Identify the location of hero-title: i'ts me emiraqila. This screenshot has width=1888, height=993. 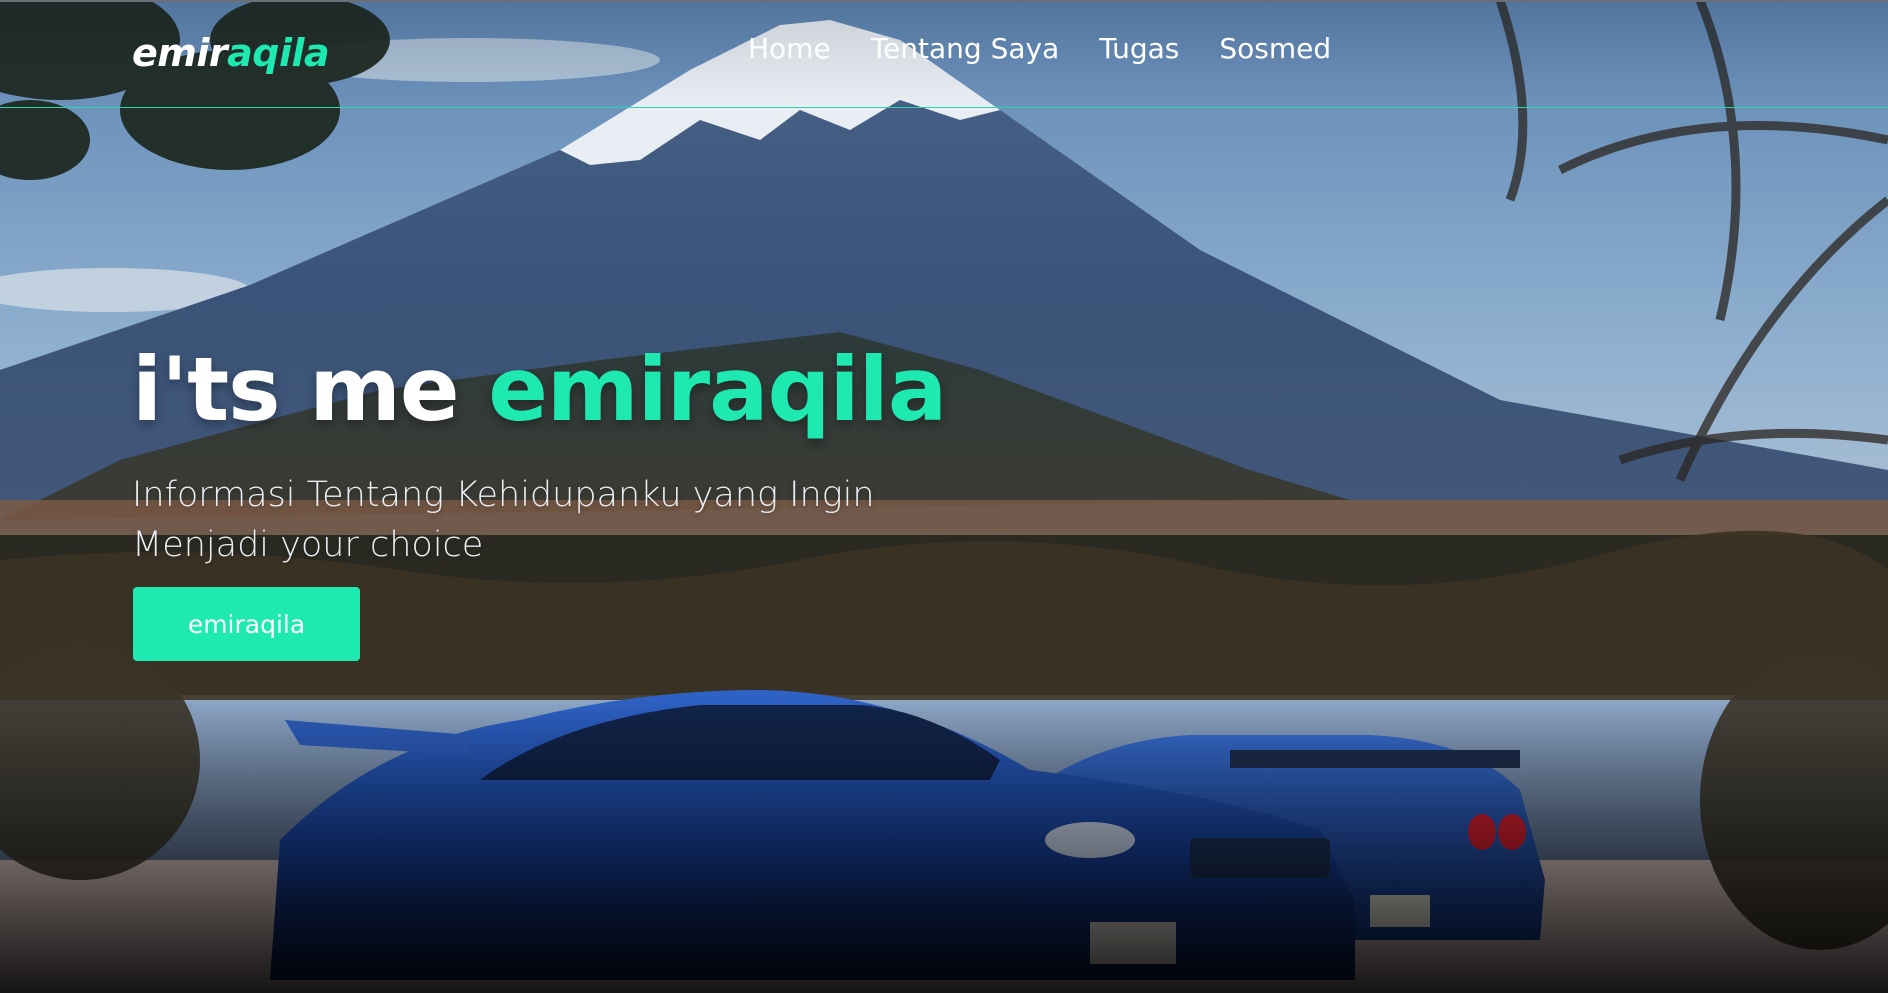
(539, 389).